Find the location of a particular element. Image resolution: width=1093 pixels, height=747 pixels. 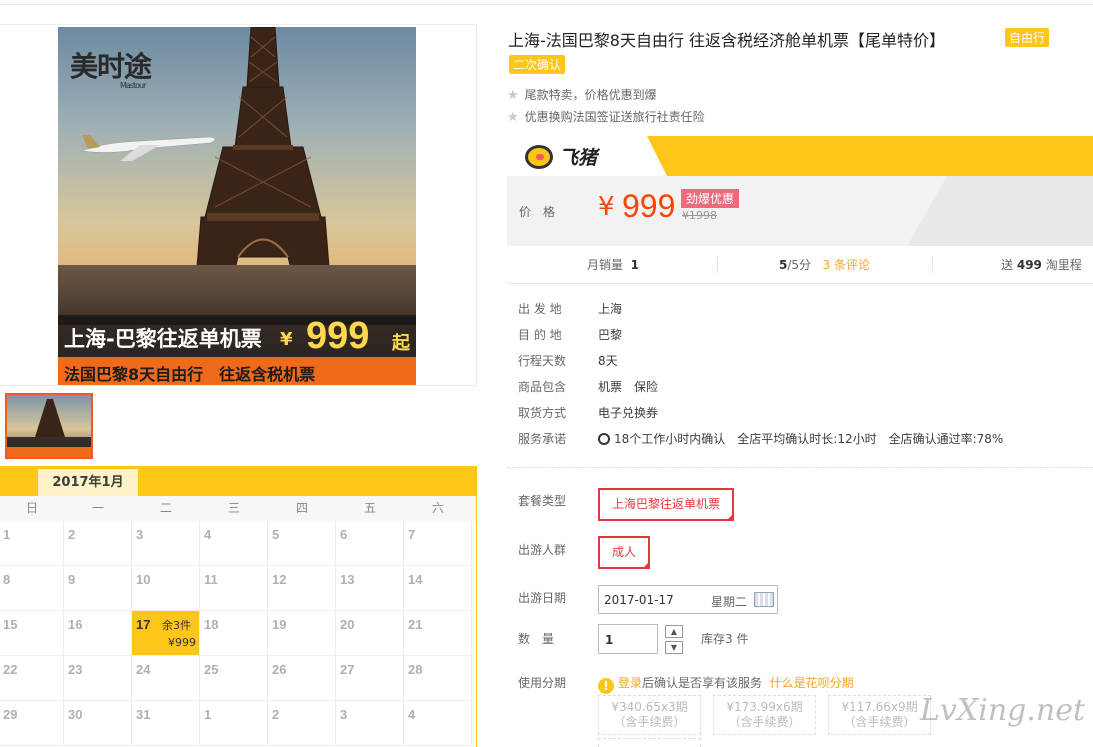

calendar-day: 15 is located at coordinates (32, 633).